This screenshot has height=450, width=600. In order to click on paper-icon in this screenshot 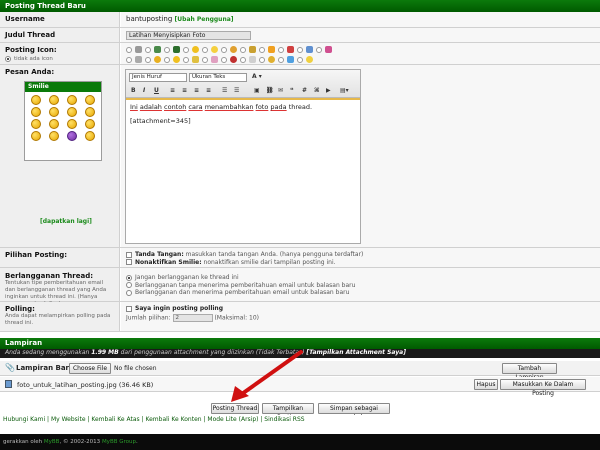, I will do `click(252, 59)`.